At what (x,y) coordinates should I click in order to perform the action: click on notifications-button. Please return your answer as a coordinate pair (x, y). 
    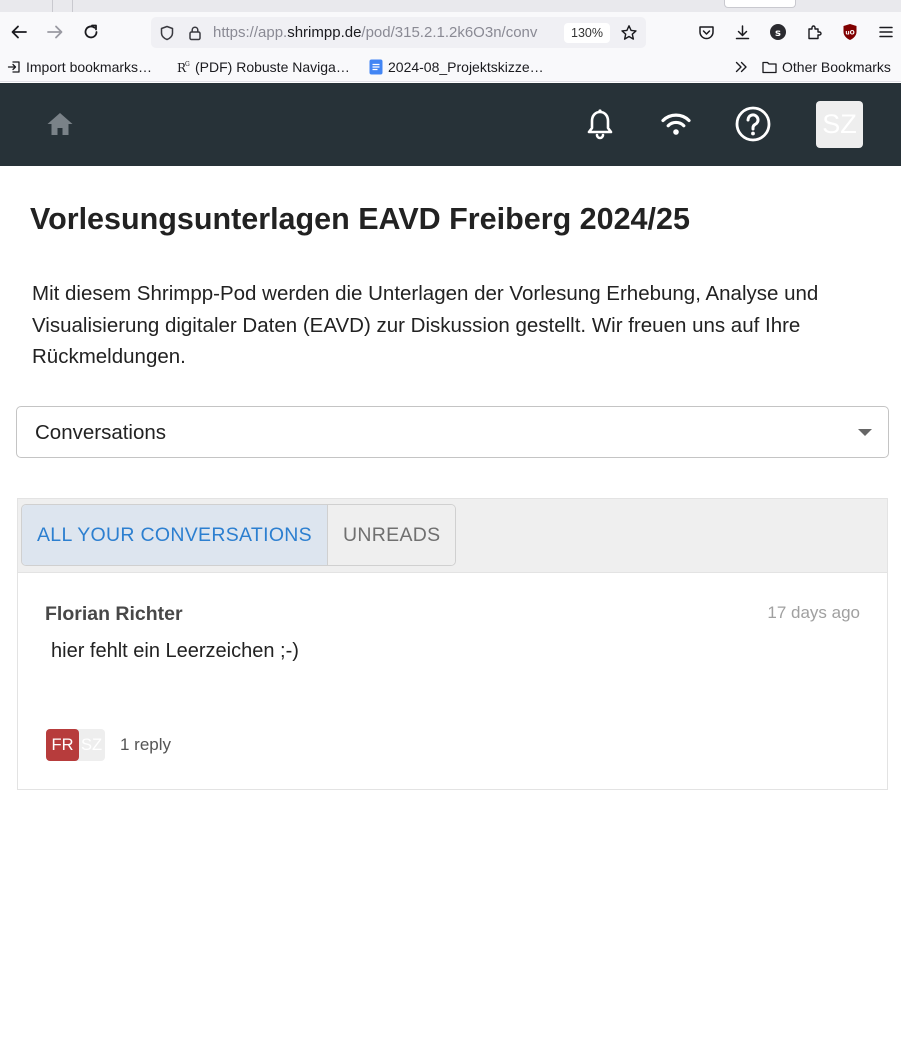
    Looking at the image, I should click on (600, 124).